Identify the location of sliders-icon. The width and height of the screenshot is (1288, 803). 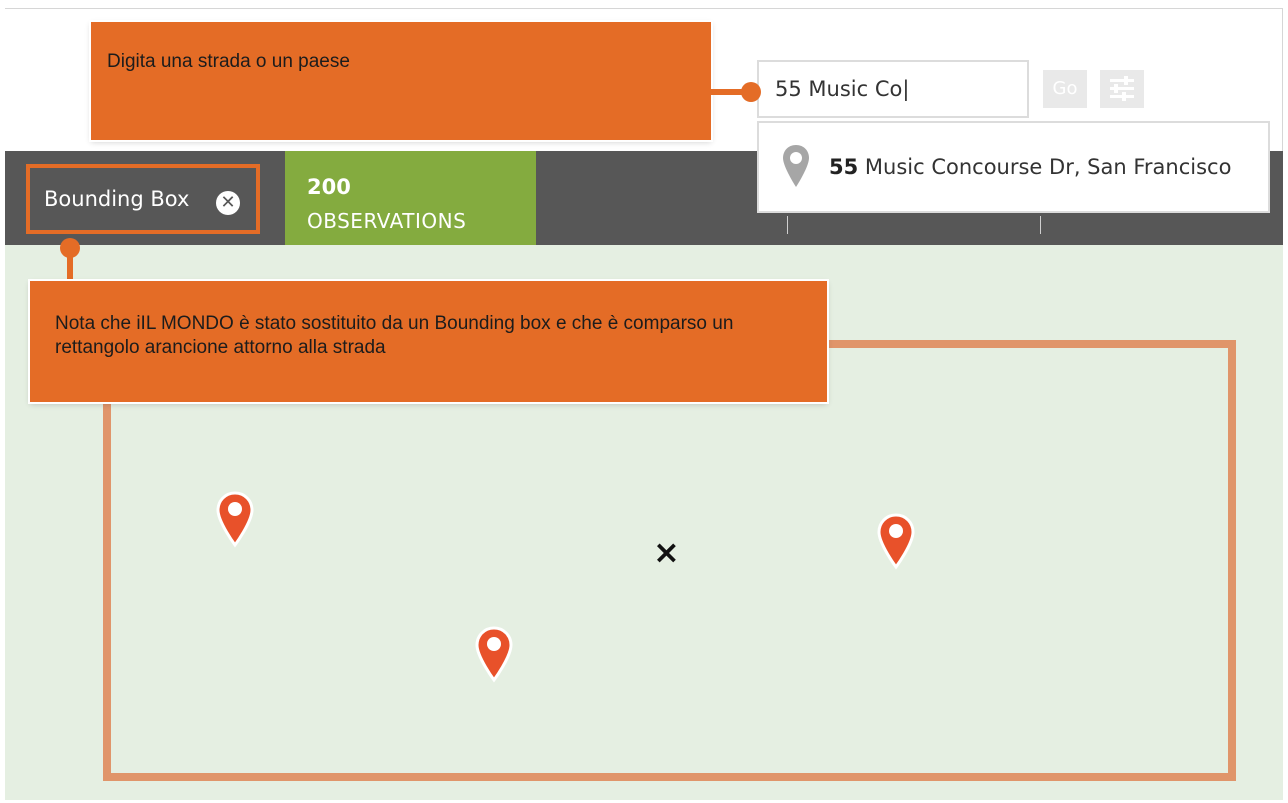
(1122, 88).